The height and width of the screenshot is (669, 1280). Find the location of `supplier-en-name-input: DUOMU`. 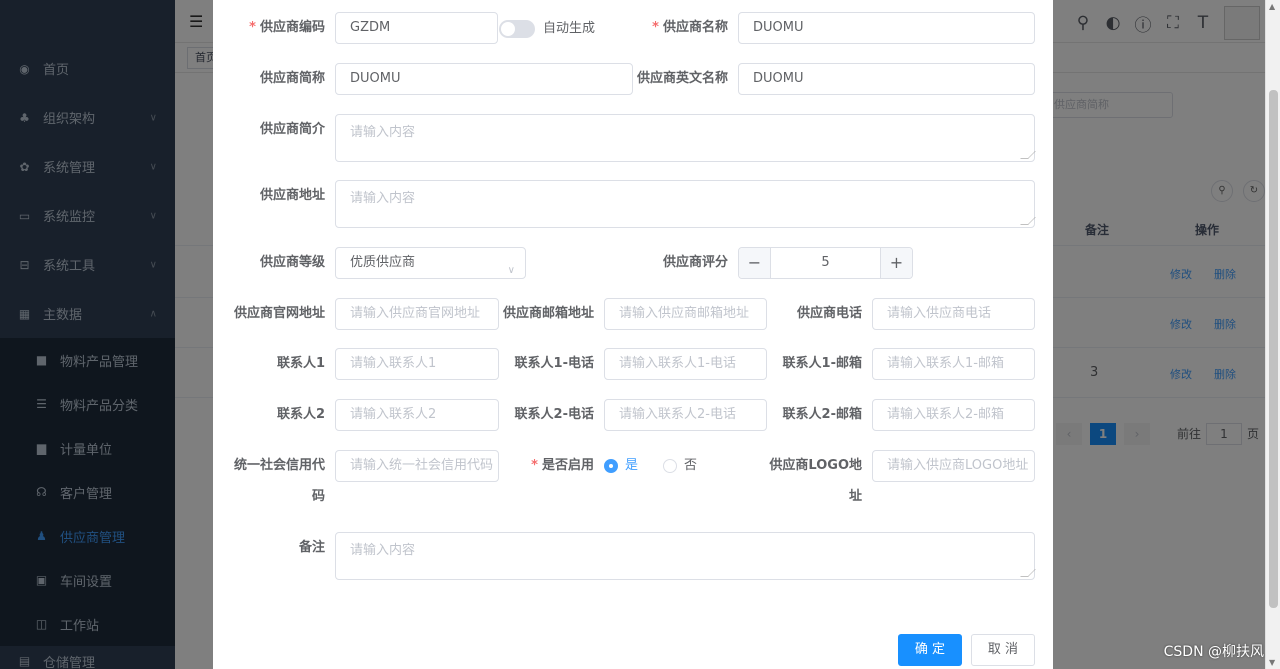

supplier-en-name-input: DUOMU is located at coordinates (886, 79).